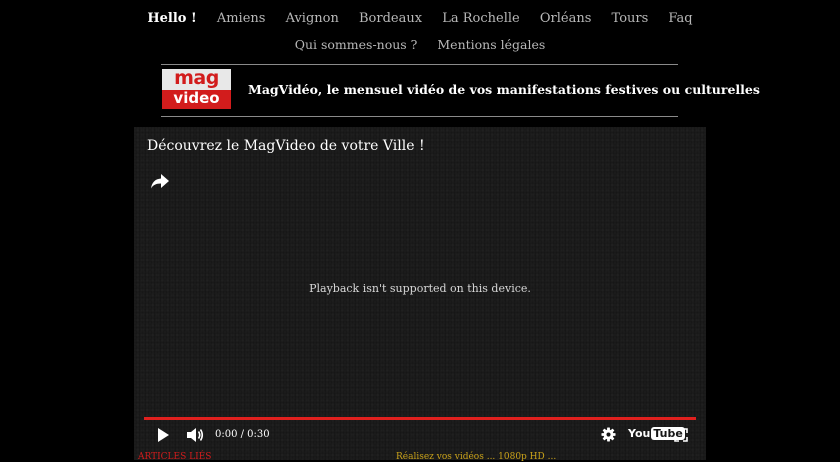  I want to click on nav-about: Qui sommes-nous ?, so click(356, 44).